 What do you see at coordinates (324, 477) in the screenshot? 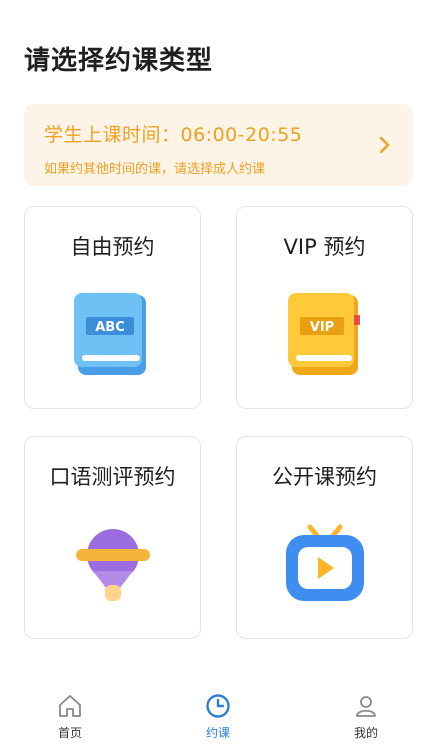
I see `card-label: 公开课预约` at bounding box center [324, 477].